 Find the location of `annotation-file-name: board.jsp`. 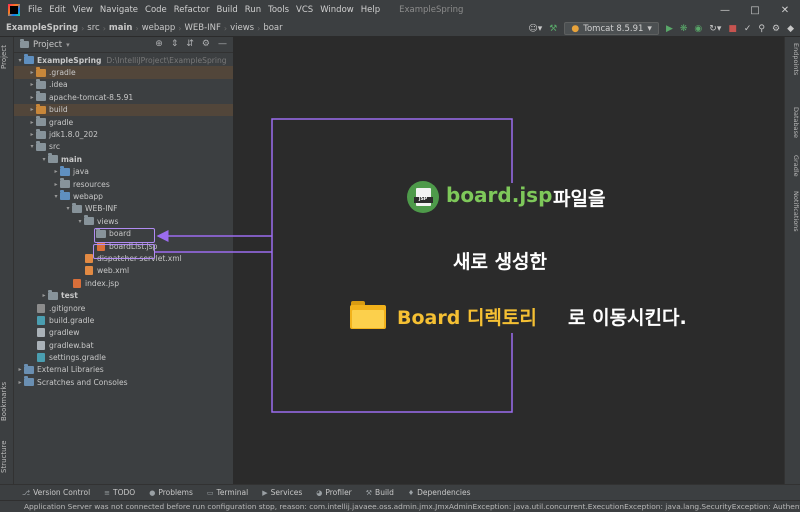

annotation-file-name: board.jsp is located at coordinates (499, 195).